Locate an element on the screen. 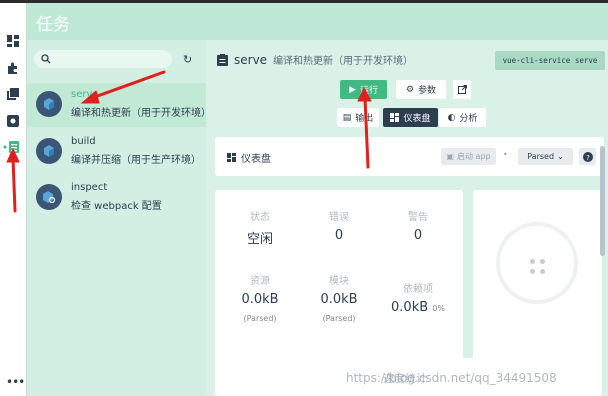 The height and width of the screenshot is (396, 608). task-desc: 编译和热更新（用于开发环境） is located at coordinates (141, 113).